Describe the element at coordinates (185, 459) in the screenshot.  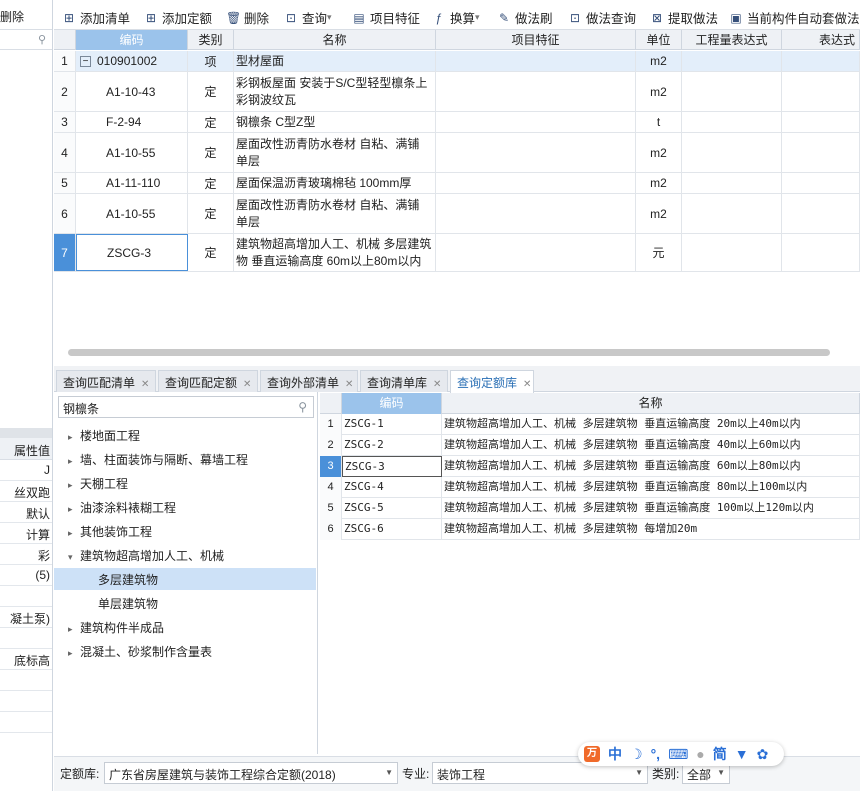
I see `tree-item: ▸ 墙、柱面装饰与隔断、幕墙工程` at that location.